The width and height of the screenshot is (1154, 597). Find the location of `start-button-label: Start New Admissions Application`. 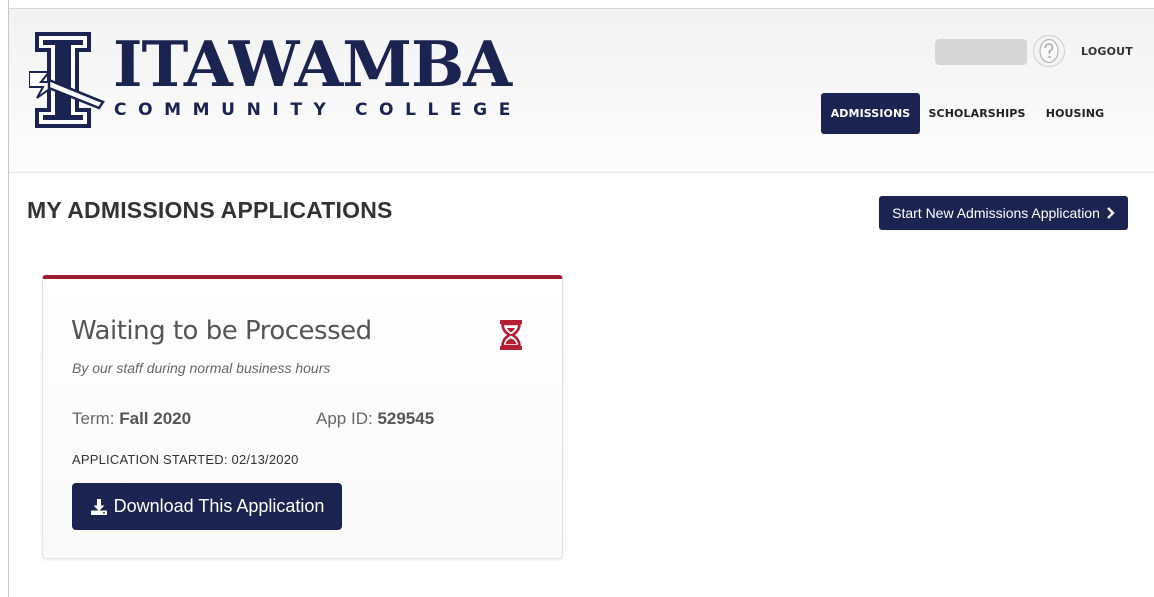

start-button-label: Start New Admissions Application is located at coordinates (996, 213).